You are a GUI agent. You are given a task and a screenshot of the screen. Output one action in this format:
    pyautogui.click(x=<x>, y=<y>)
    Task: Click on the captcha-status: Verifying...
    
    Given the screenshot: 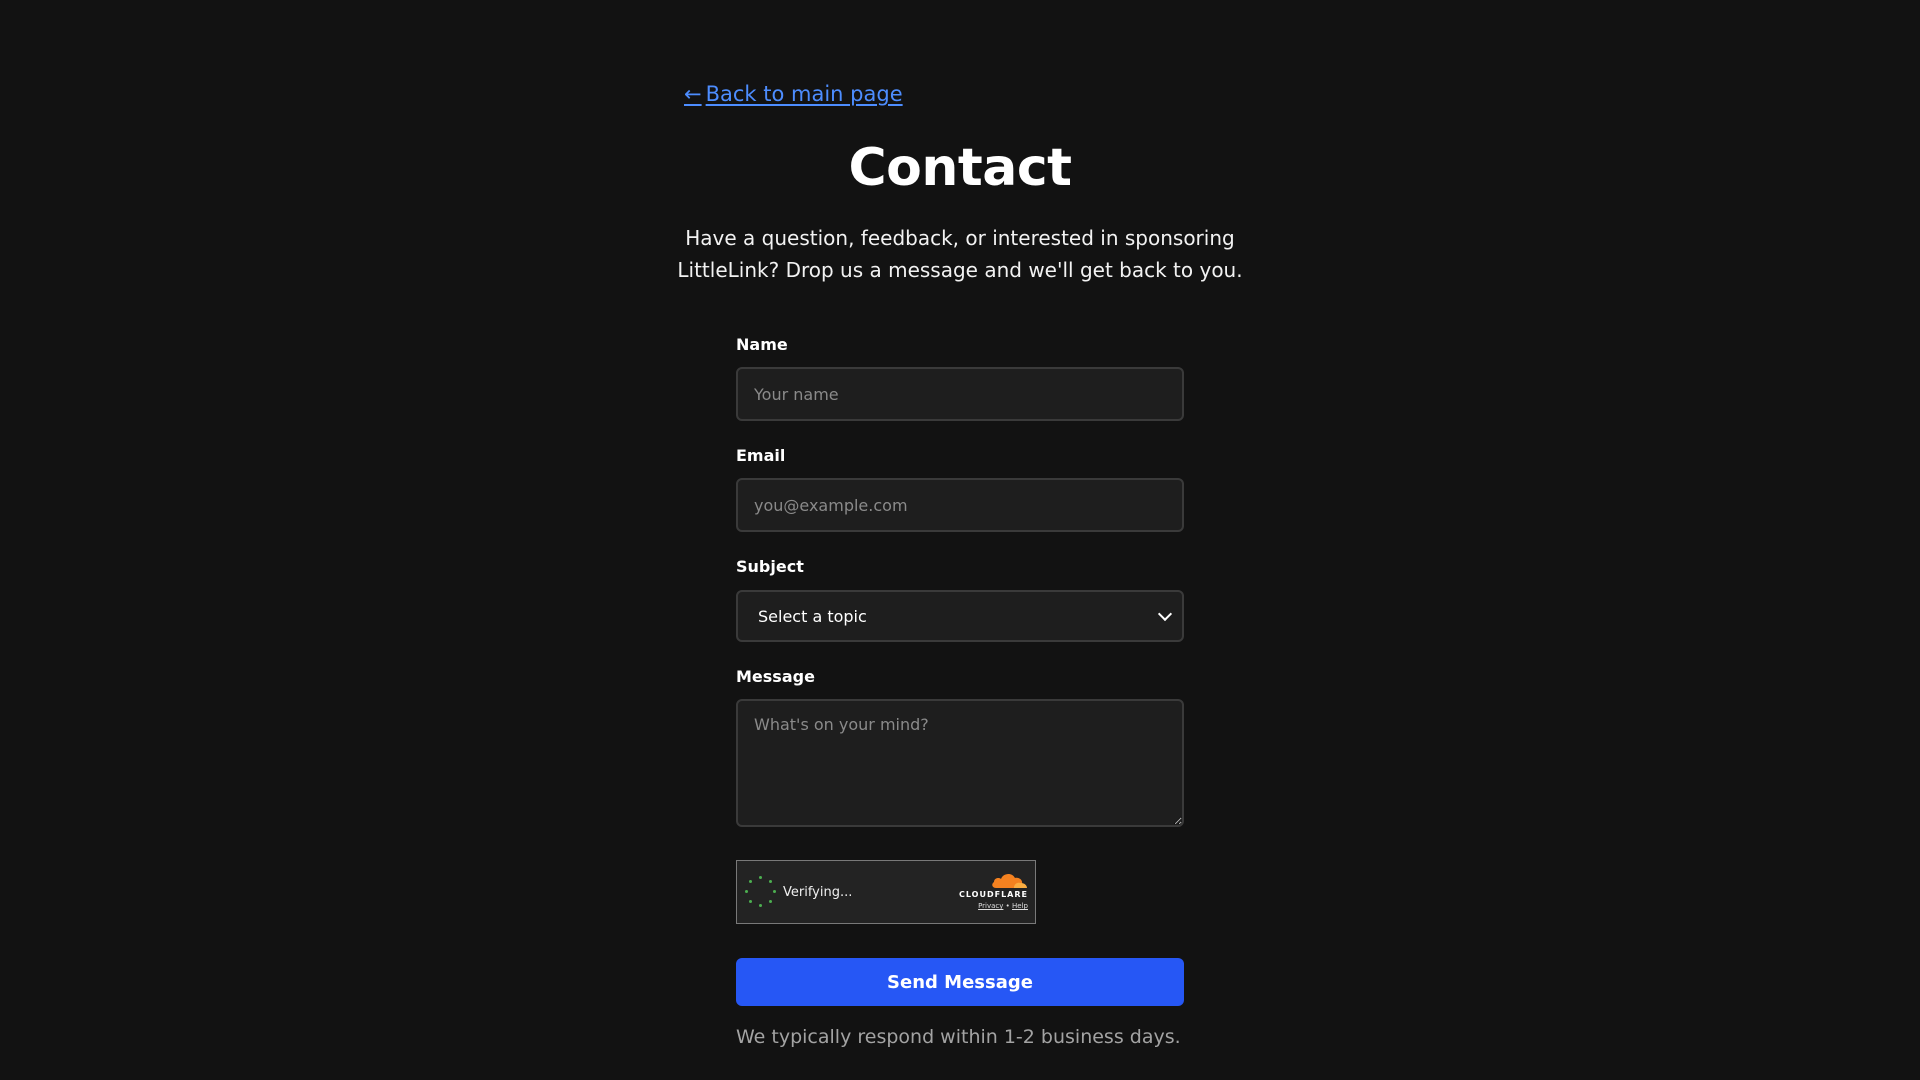 What is the action you would take?
    pyautogui.click(x=818, y=892)
    